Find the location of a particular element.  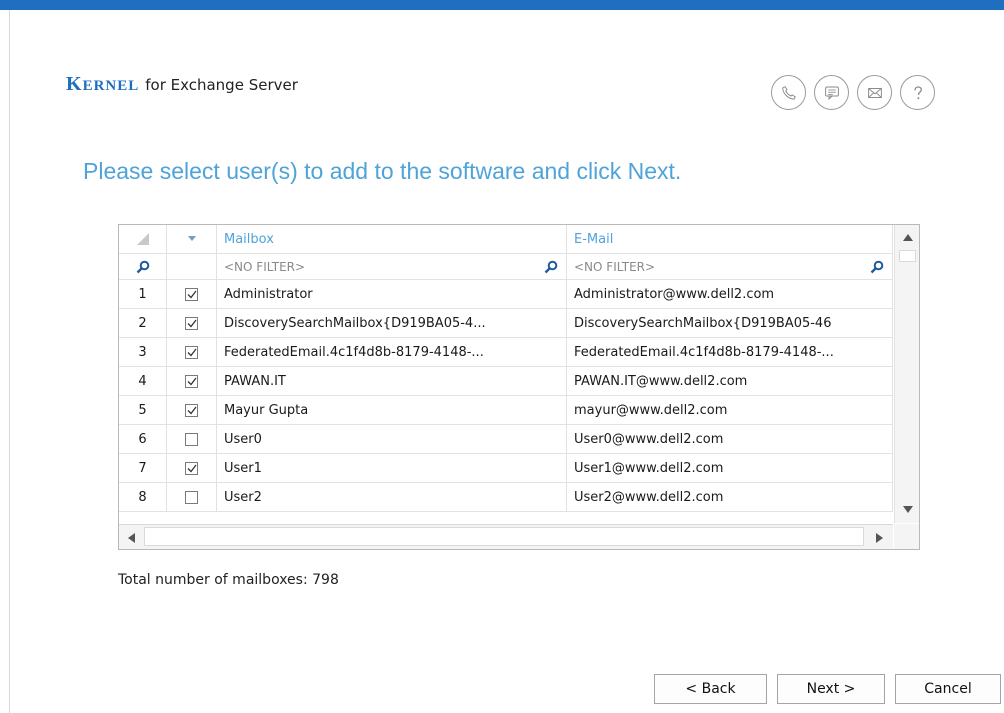

table-row: 6 User0 User0@www.dell2.com is located at coordinates (506, 439).